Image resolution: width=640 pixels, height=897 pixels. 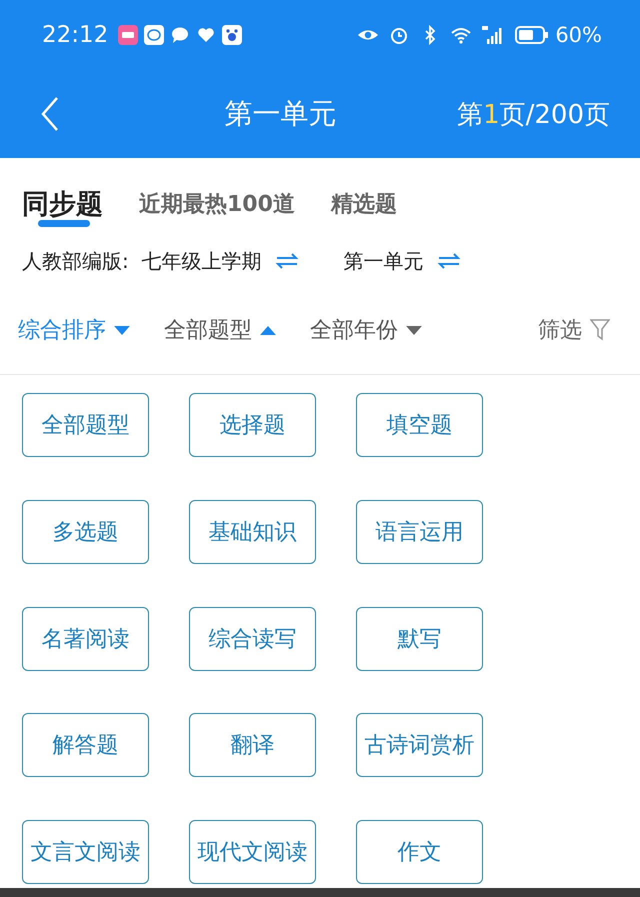 I want to click on battery-percentage: 60%, so click(x=578, y=35).